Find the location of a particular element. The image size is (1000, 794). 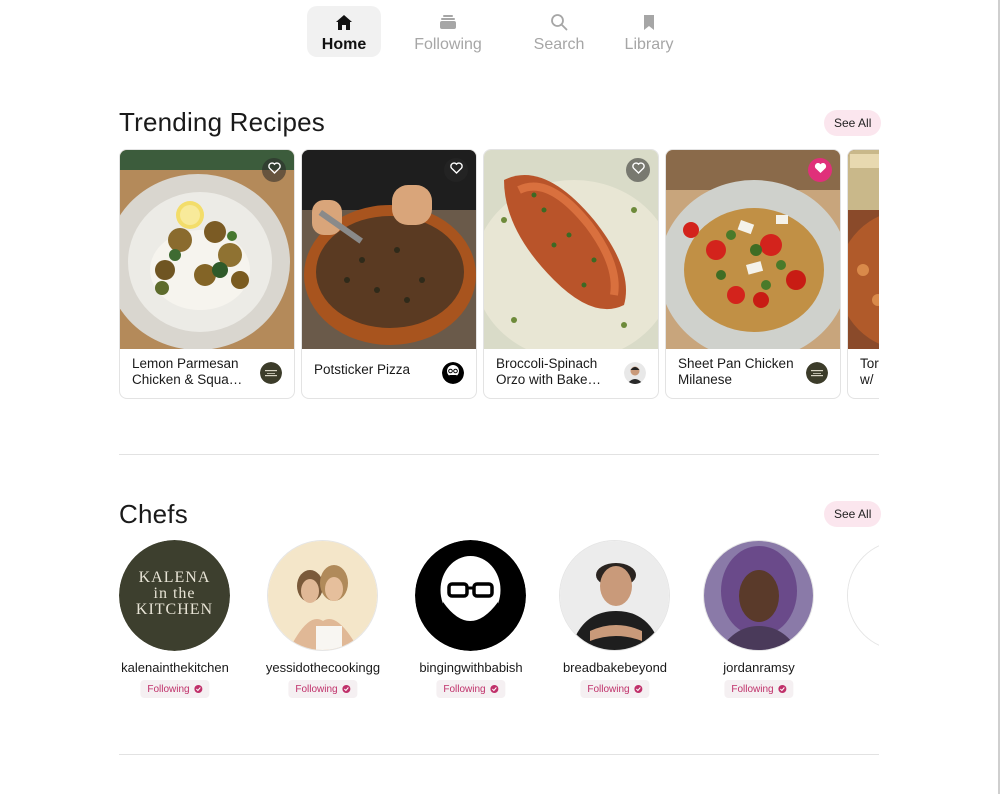

tab-following: Following is located at coordinates (448, 31).